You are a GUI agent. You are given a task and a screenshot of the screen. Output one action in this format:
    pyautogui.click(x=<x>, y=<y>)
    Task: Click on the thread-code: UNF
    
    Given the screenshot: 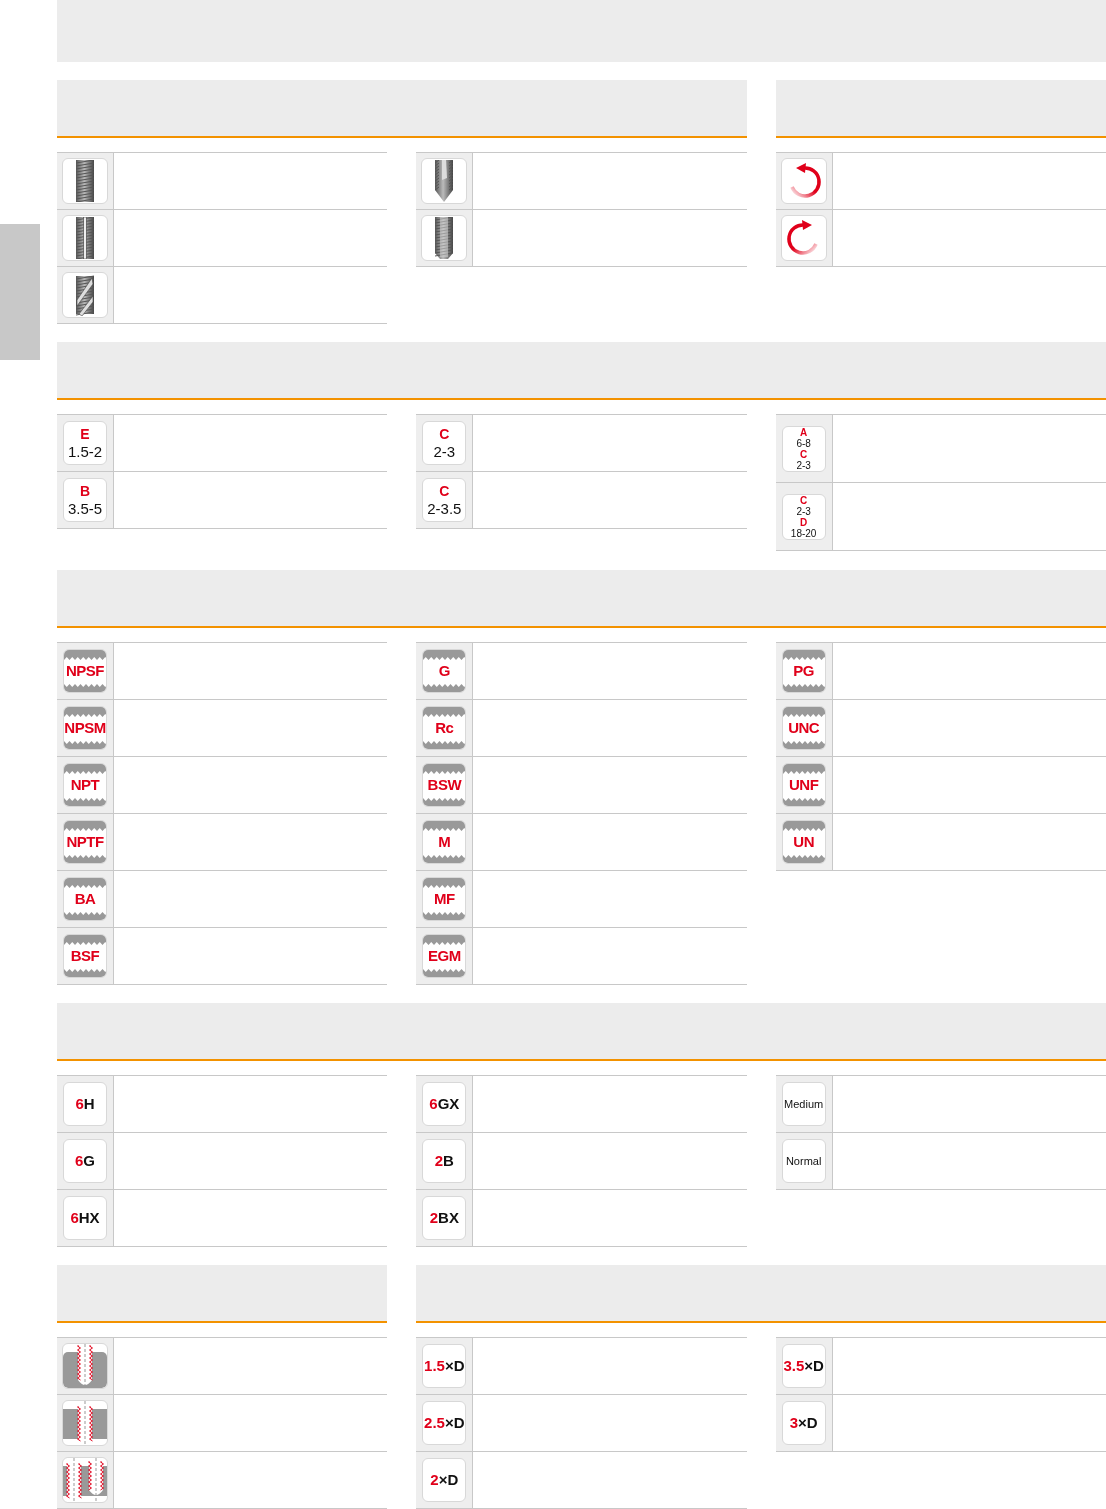 What is the action you would take?
    pyautogui.click(x=803, y=784)
    